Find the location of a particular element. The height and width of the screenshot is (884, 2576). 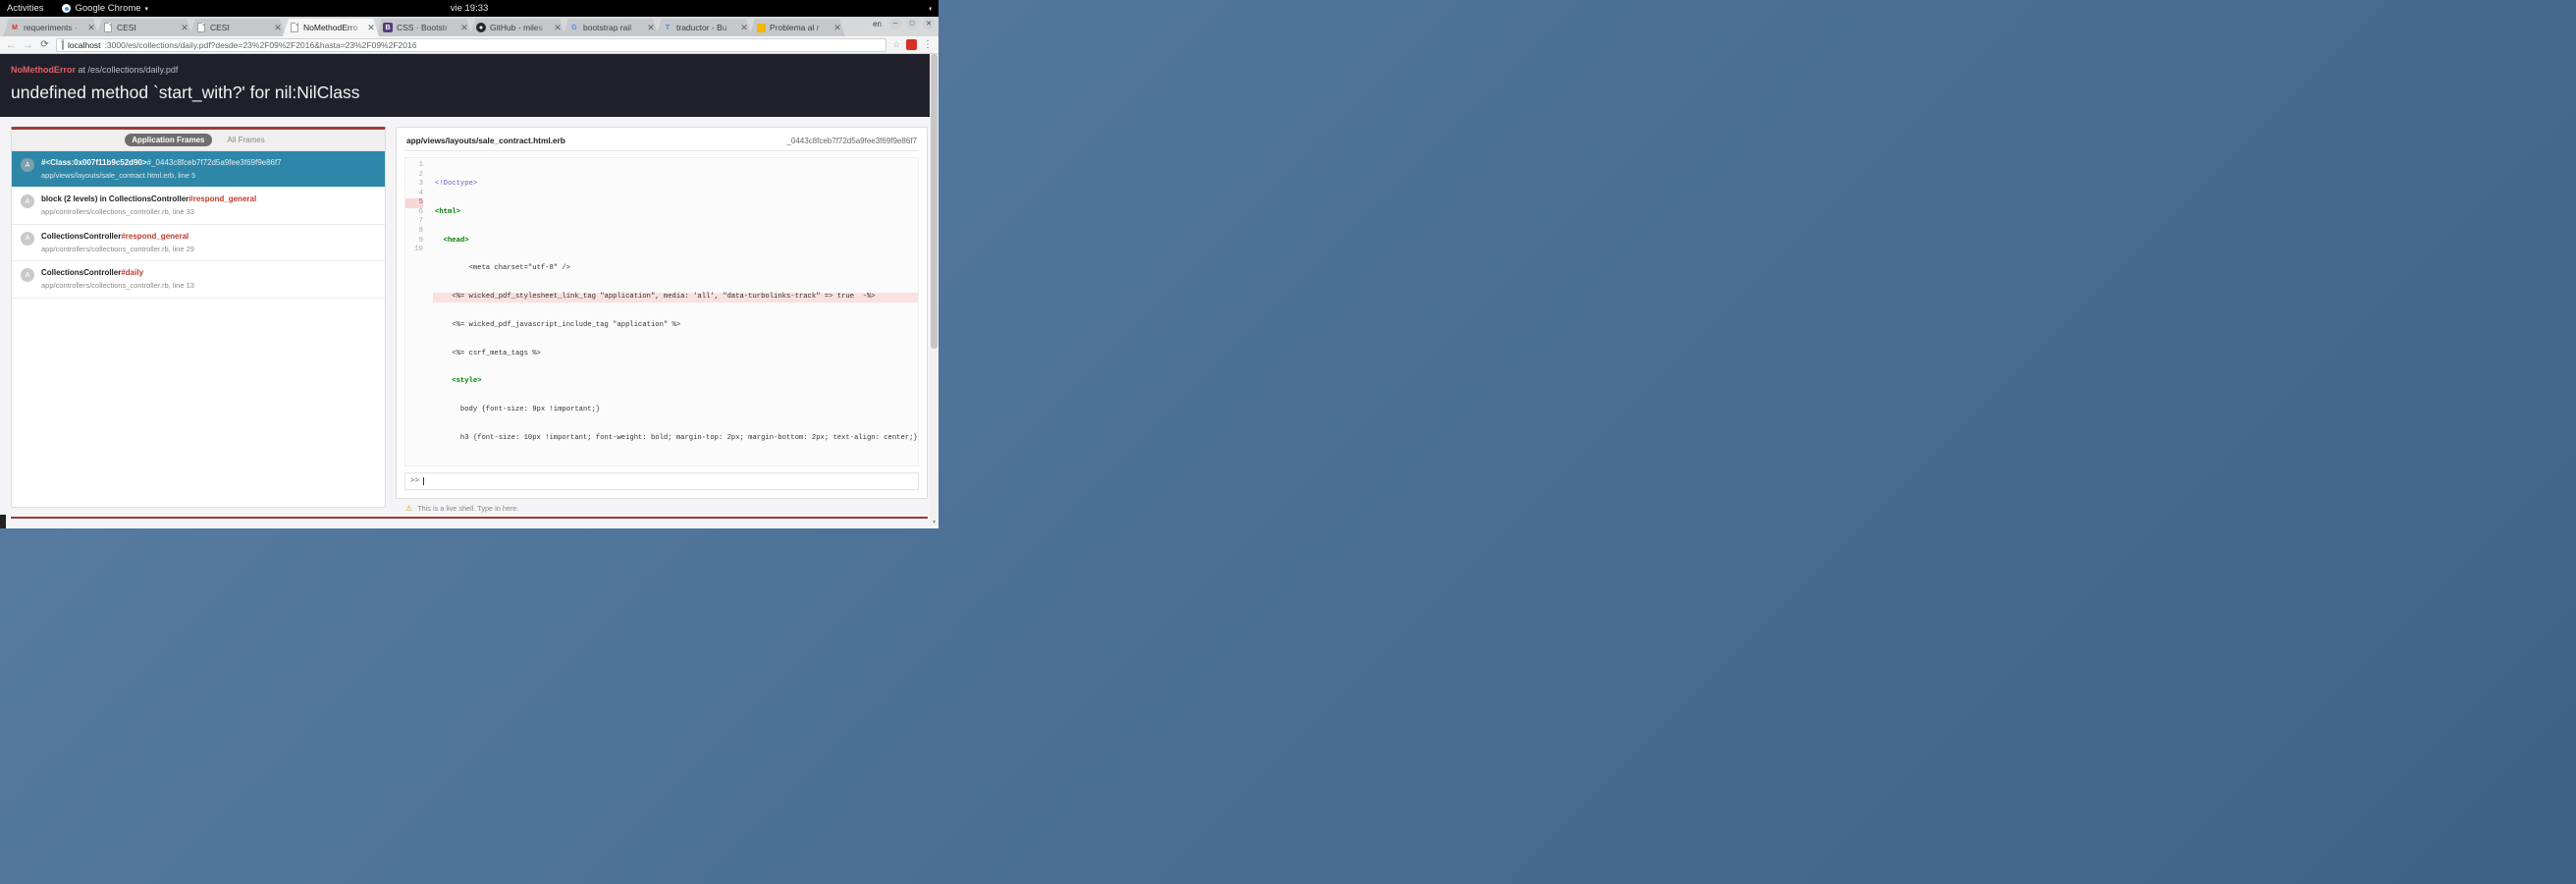

line-number: 2 is located at coordinates (420, 174).